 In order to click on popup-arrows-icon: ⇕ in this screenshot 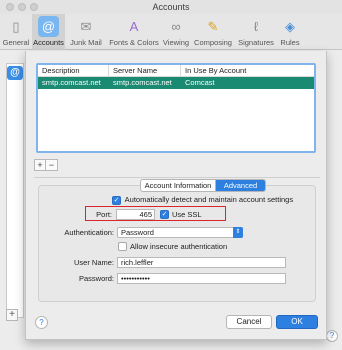, I will do `click(238, 232)`.